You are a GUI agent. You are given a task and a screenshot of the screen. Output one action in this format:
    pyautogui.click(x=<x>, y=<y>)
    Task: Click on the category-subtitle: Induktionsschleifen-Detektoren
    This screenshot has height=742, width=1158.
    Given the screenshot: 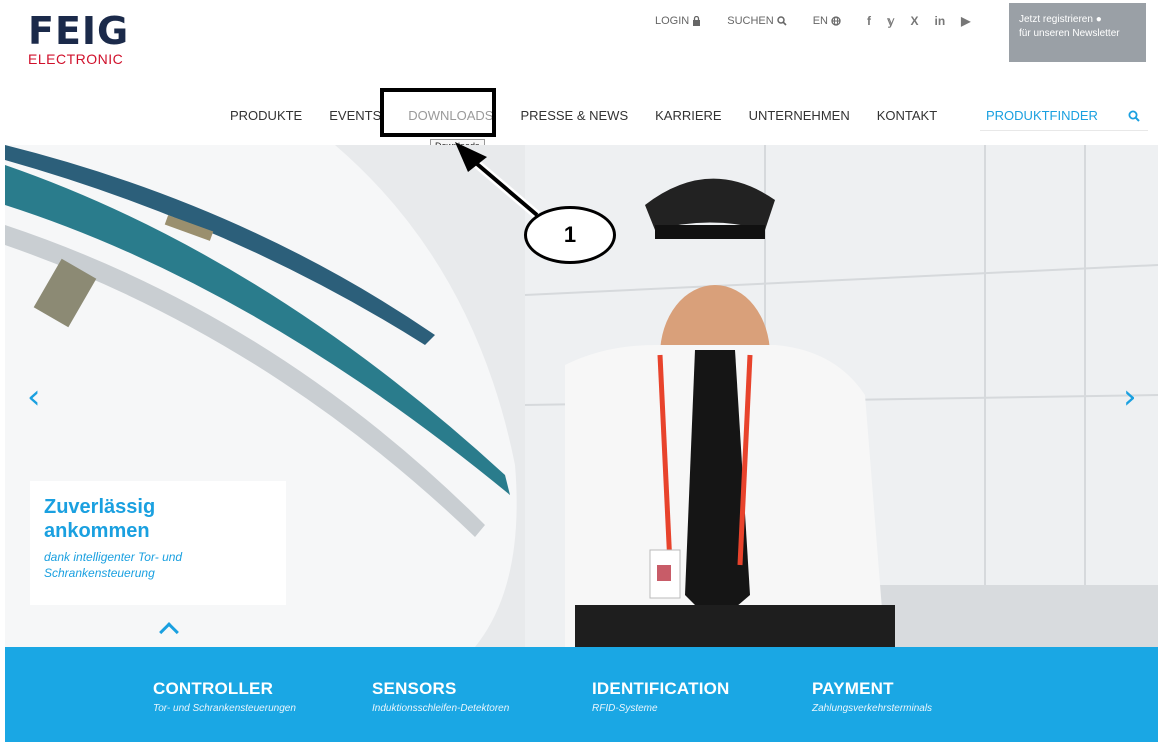 What is the action you would take?
    pyautogui.click(x=441, y=708)
    